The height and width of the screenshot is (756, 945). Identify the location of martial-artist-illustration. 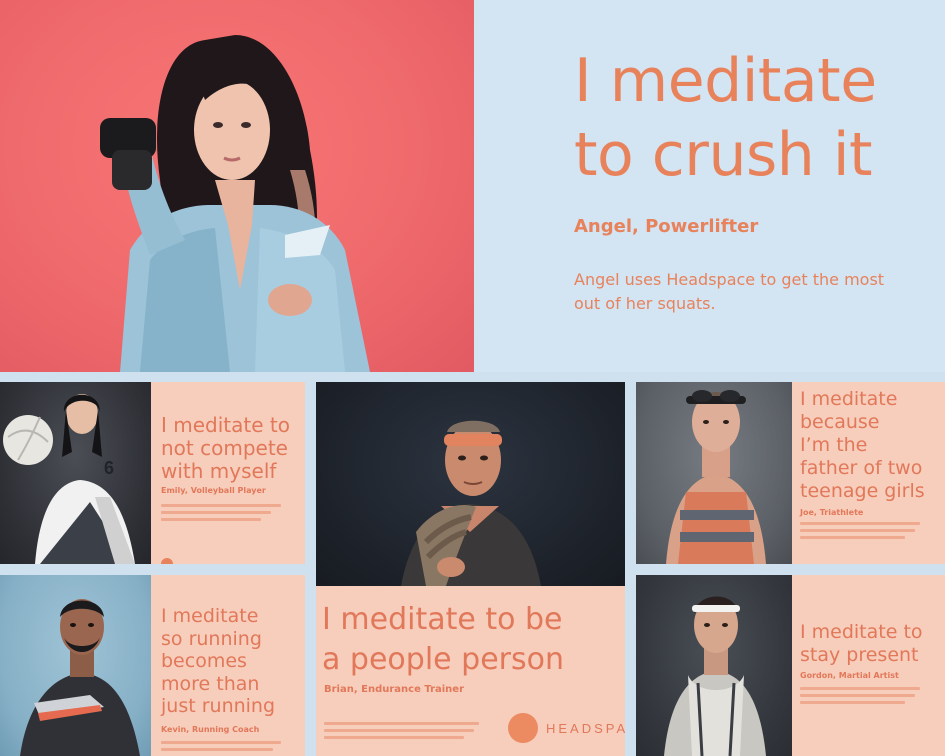
(715, 676).